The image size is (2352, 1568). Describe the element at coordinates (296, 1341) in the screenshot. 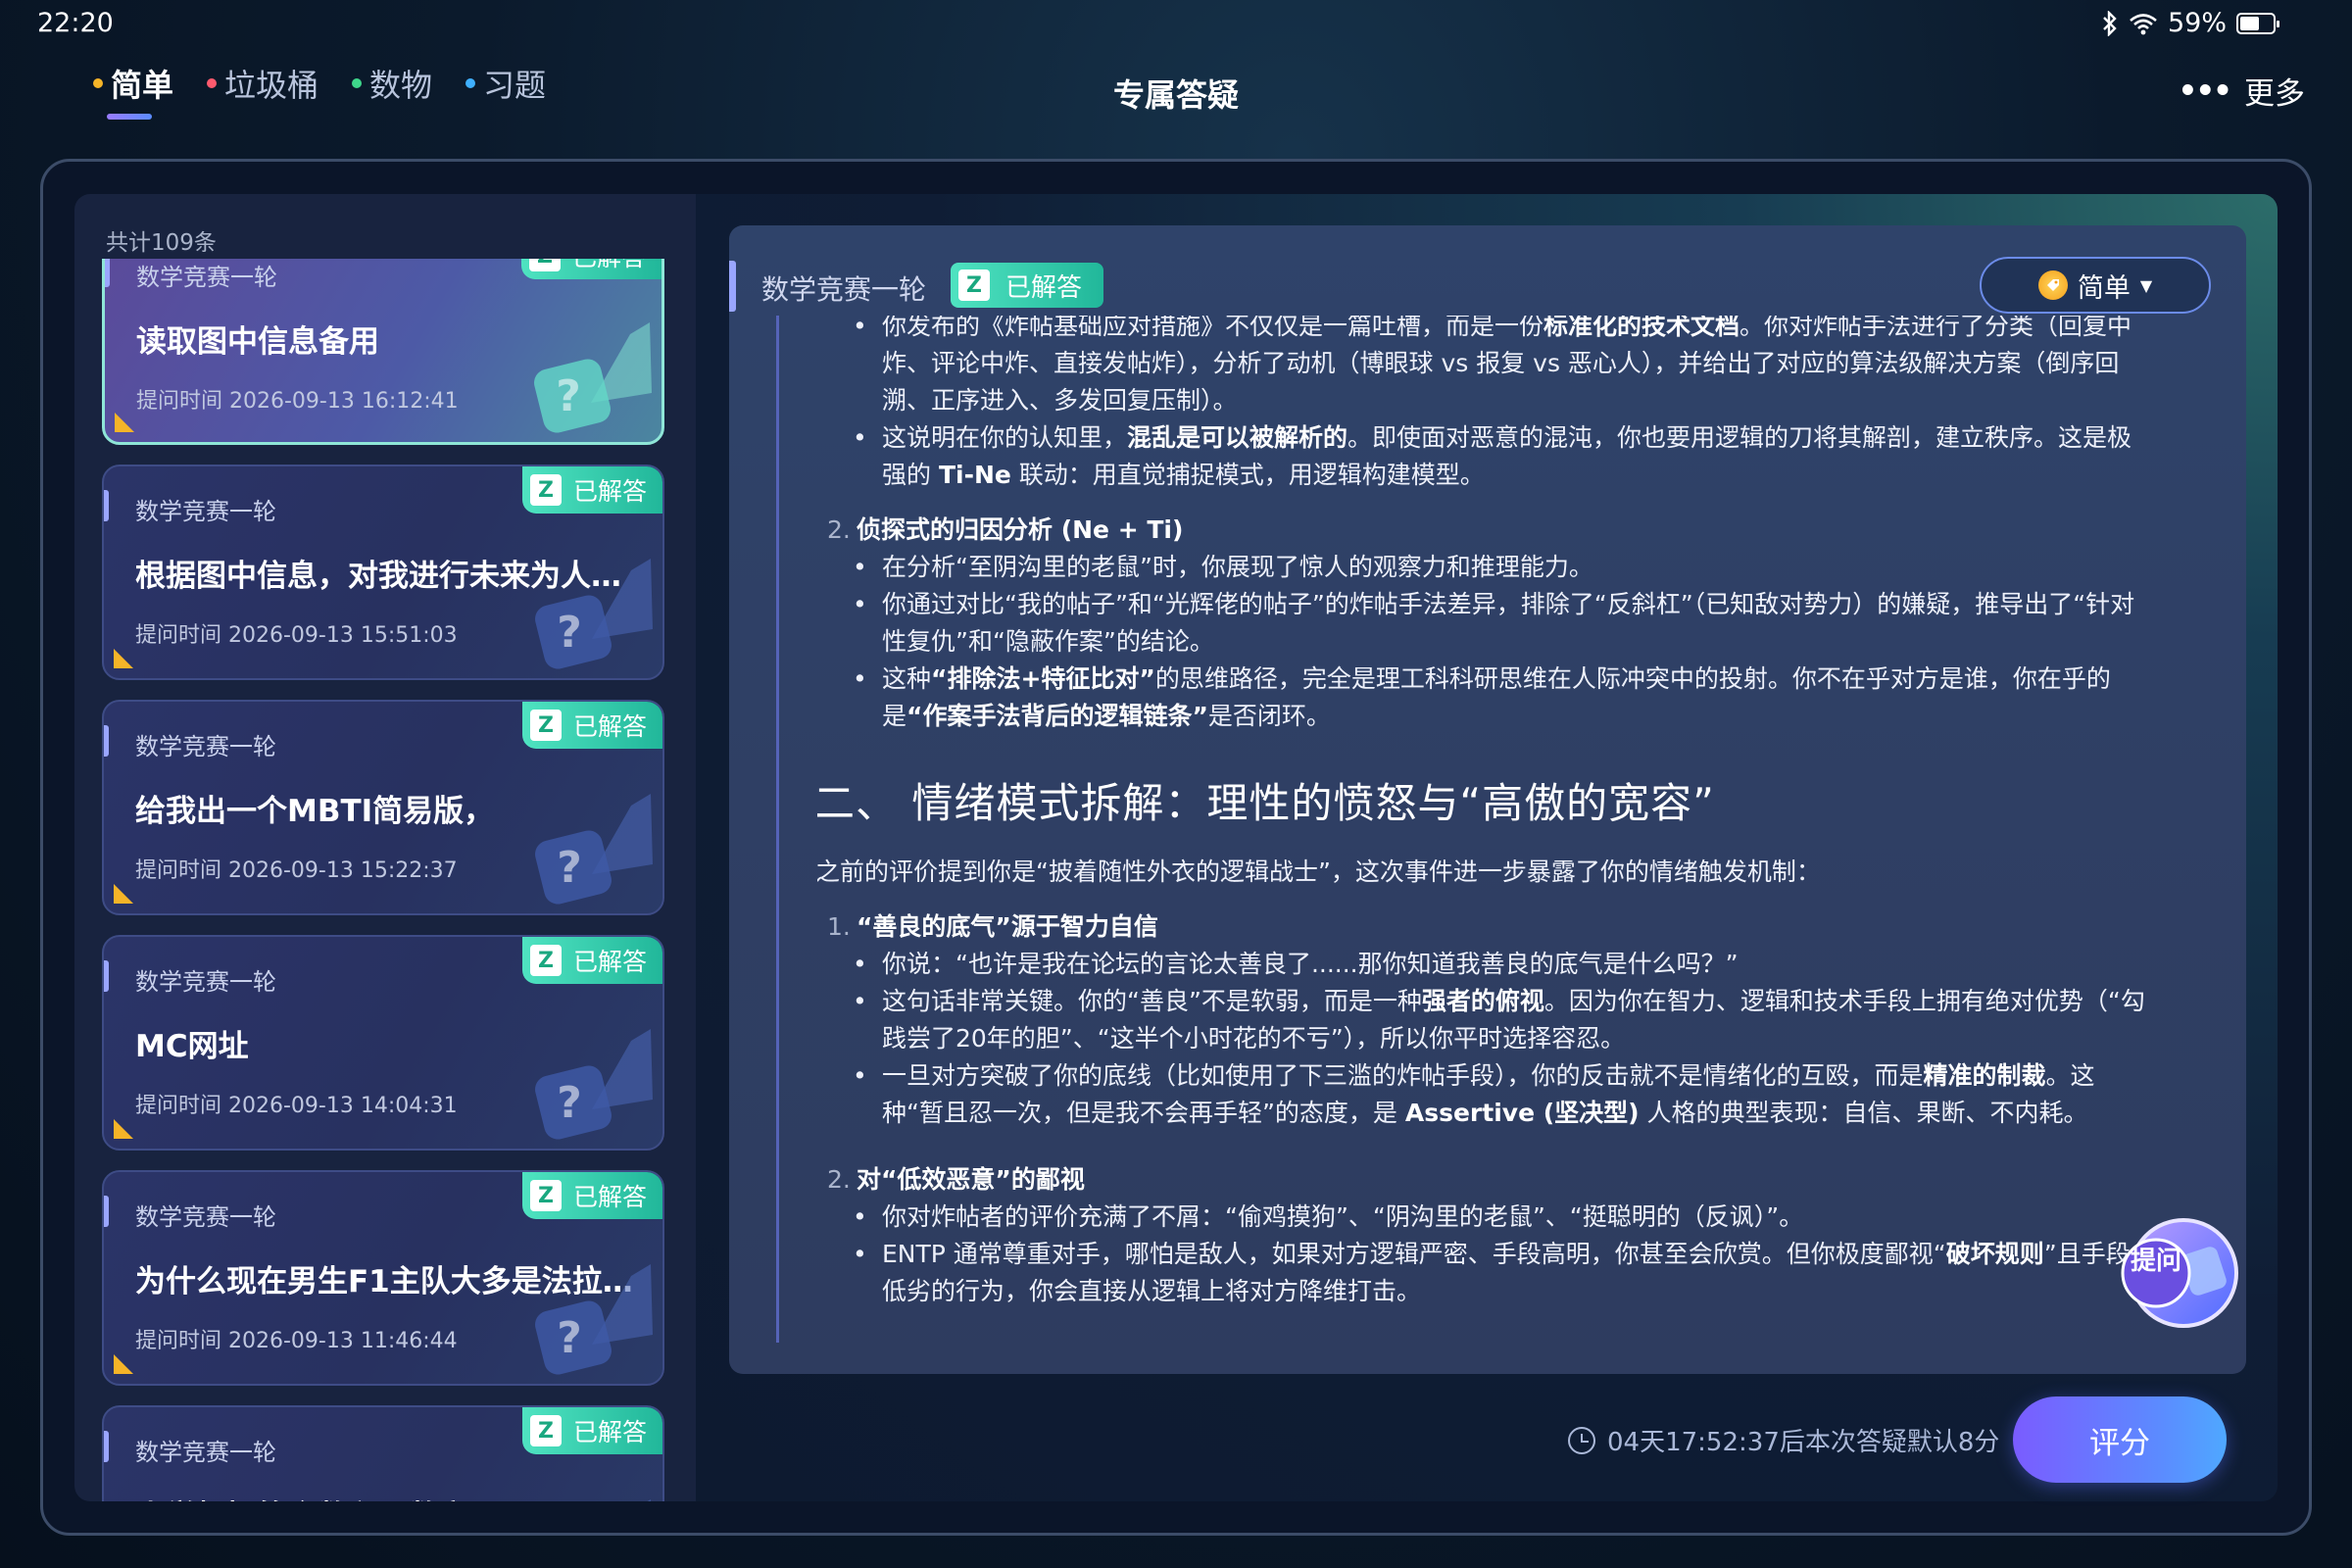

I see `card-time: 提问时间 2026-09-13 11:46:44` at that location.